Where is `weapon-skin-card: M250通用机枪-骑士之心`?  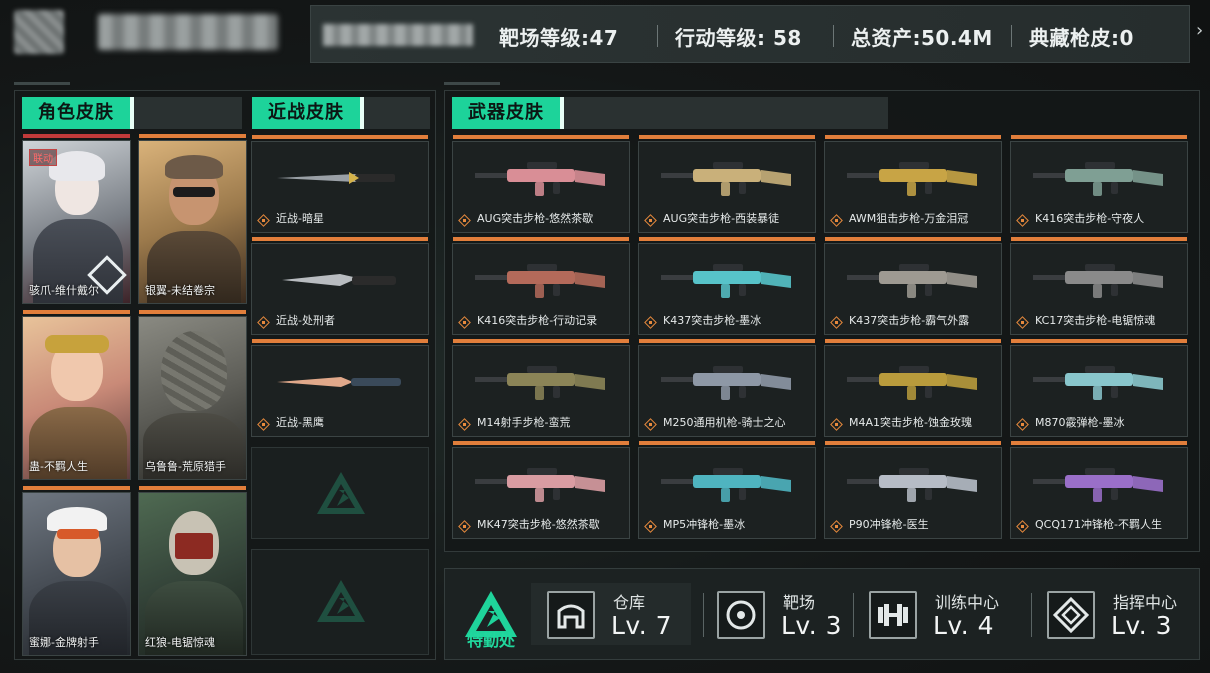 weapon-skin-card: M250通用机枪-骑士之心 is located at coordinates (727, 388).